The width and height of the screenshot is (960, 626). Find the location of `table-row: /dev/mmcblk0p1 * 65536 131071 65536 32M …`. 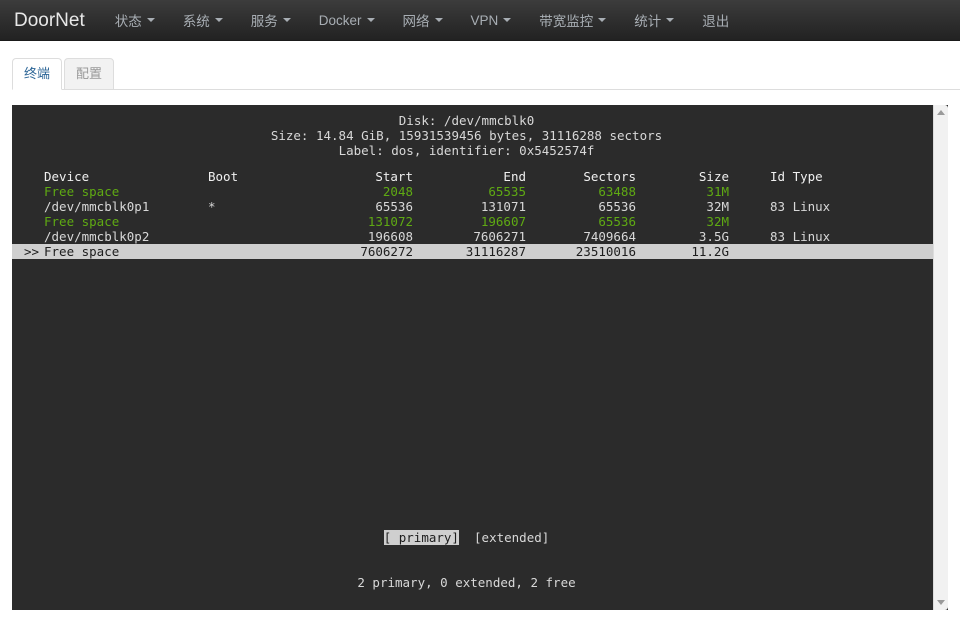

table-row: /dev/mmcblk0p1 * 65536 131071 65536 32M … is located at coordinates (472, 206).